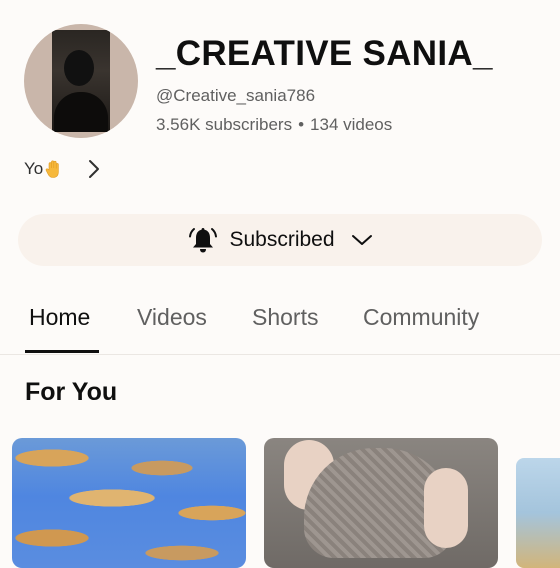  What do you see at coordinates (224, 124) in the screenshot?
I see `subscriber-count: 3.56K subscribers` at bounding box center [224, 124].